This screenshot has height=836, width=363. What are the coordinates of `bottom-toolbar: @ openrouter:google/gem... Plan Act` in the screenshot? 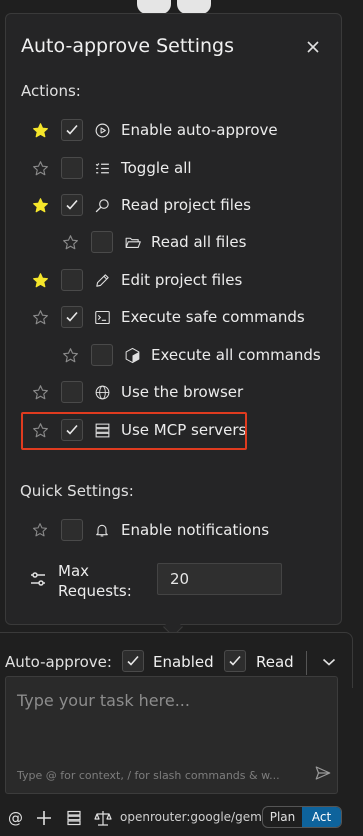 It's located at (181, 818).